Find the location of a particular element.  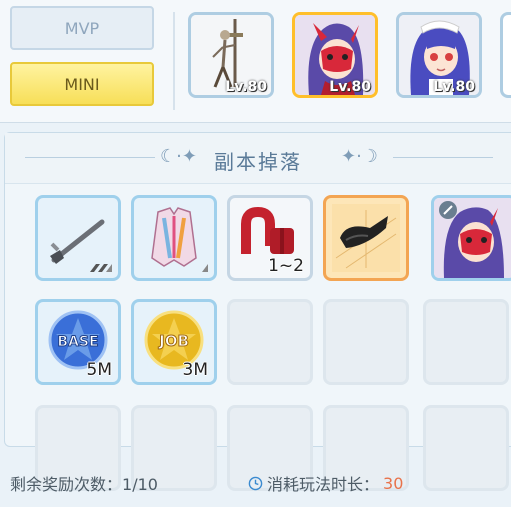

clock-icon is located at coordinates (255, 483).